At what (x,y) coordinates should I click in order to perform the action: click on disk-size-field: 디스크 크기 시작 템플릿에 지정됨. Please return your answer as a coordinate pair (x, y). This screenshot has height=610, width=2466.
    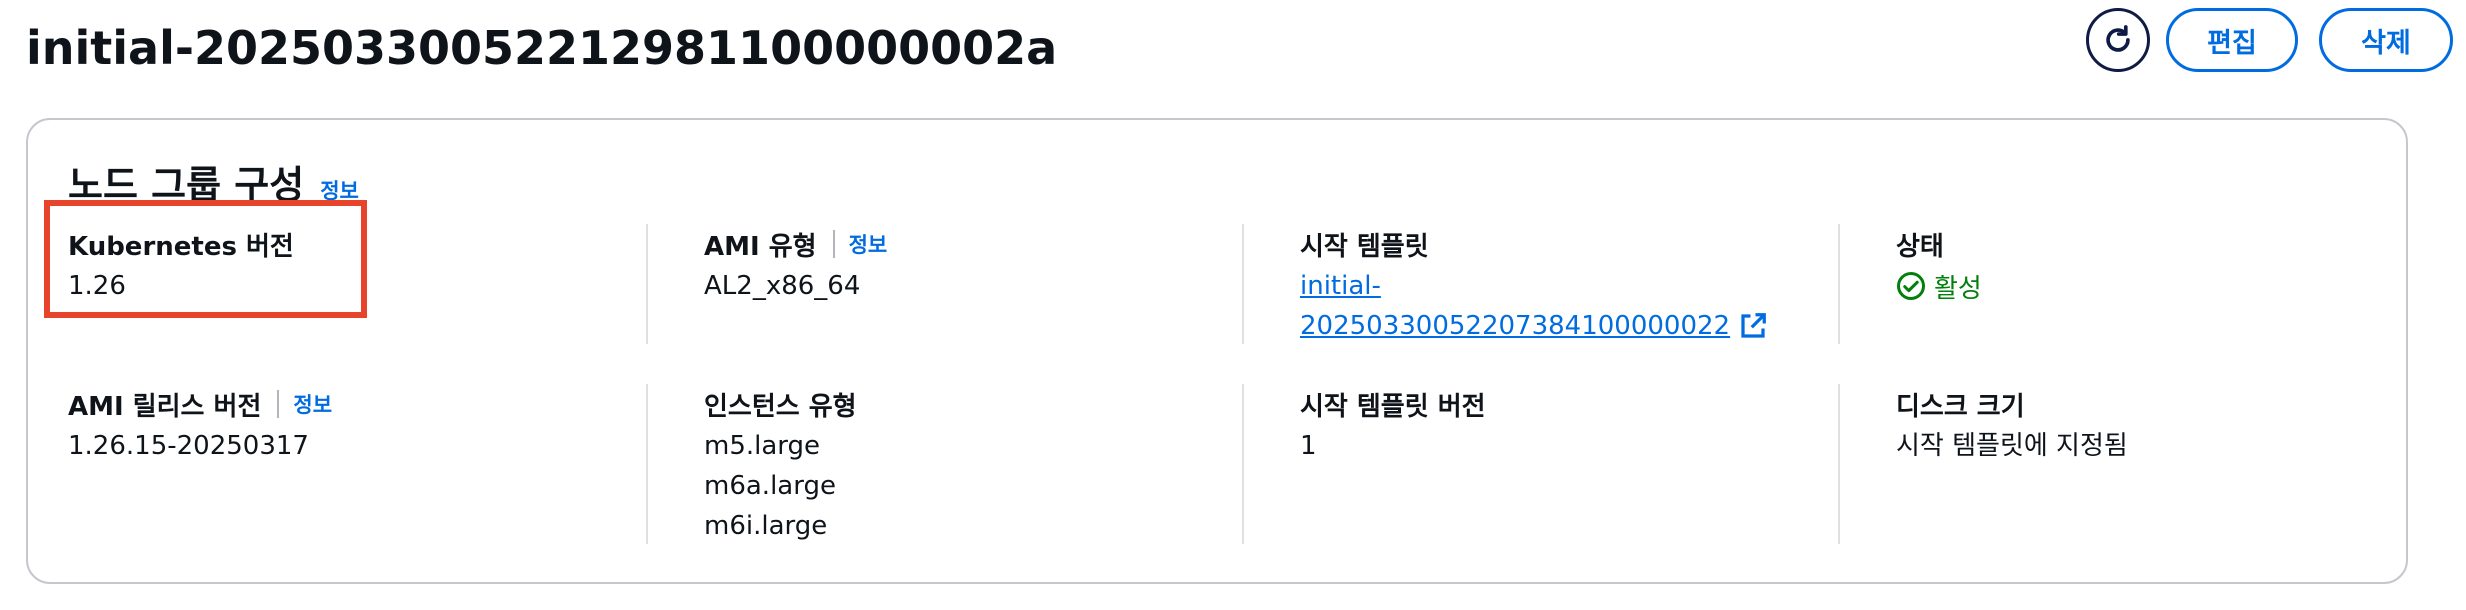
    Looking at the image, I should click on (2012, 426).